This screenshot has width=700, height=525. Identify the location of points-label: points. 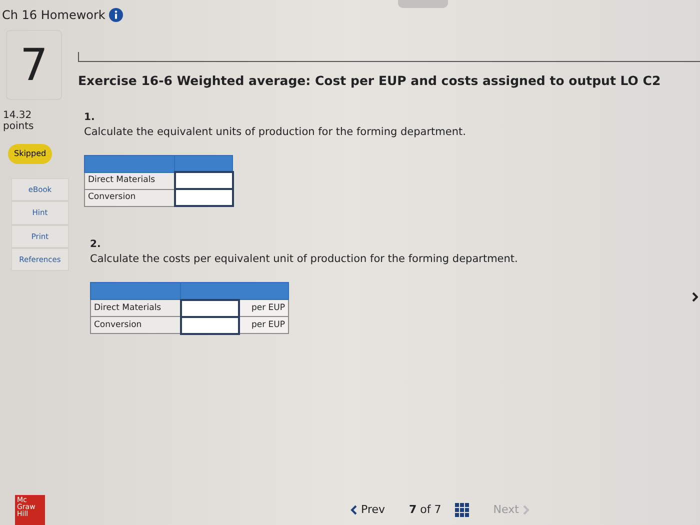
(19, 126).